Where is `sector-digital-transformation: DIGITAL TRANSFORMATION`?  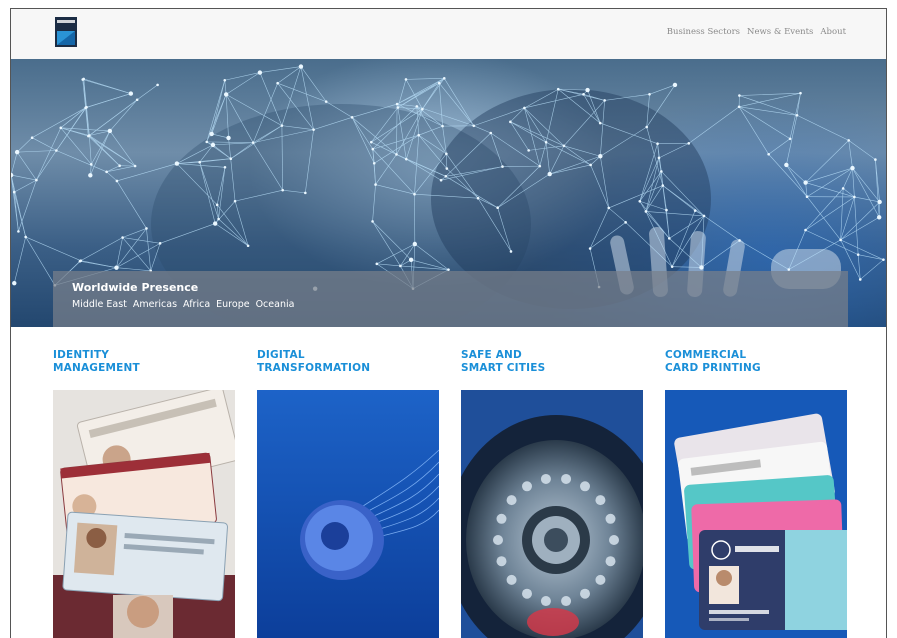
sector-digital-transformation: DIGITAL TRANSFORMATION is located at coordinates (348, 493).